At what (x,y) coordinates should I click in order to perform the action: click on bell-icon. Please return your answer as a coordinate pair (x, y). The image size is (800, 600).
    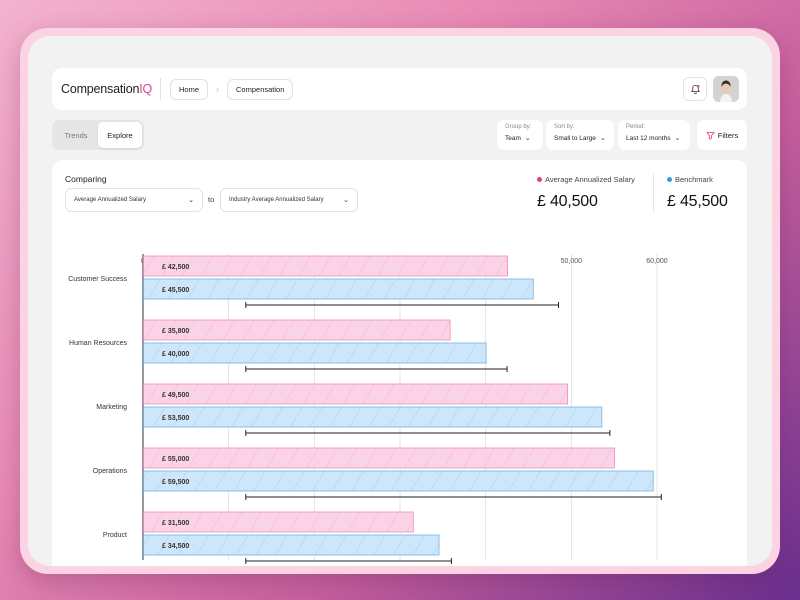
    Looking at the image, I should click on (695, 89).